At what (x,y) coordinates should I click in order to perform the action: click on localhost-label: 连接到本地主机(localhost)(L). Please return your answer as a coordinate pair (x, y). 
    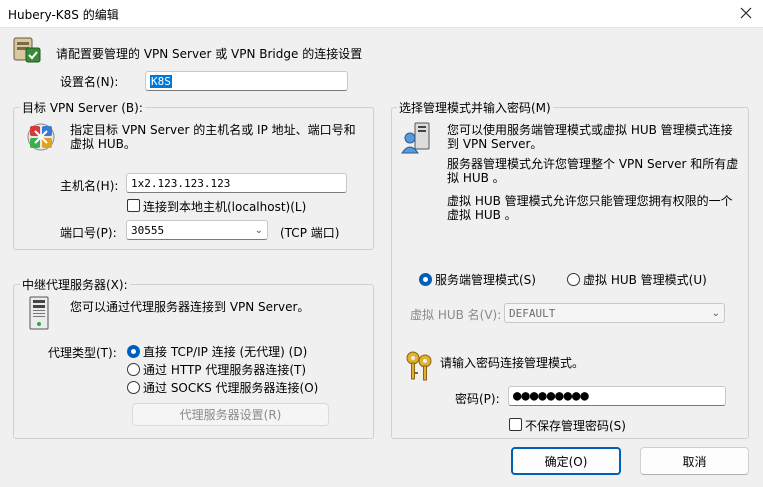
    Looking at the image, I should click on (225, 207).